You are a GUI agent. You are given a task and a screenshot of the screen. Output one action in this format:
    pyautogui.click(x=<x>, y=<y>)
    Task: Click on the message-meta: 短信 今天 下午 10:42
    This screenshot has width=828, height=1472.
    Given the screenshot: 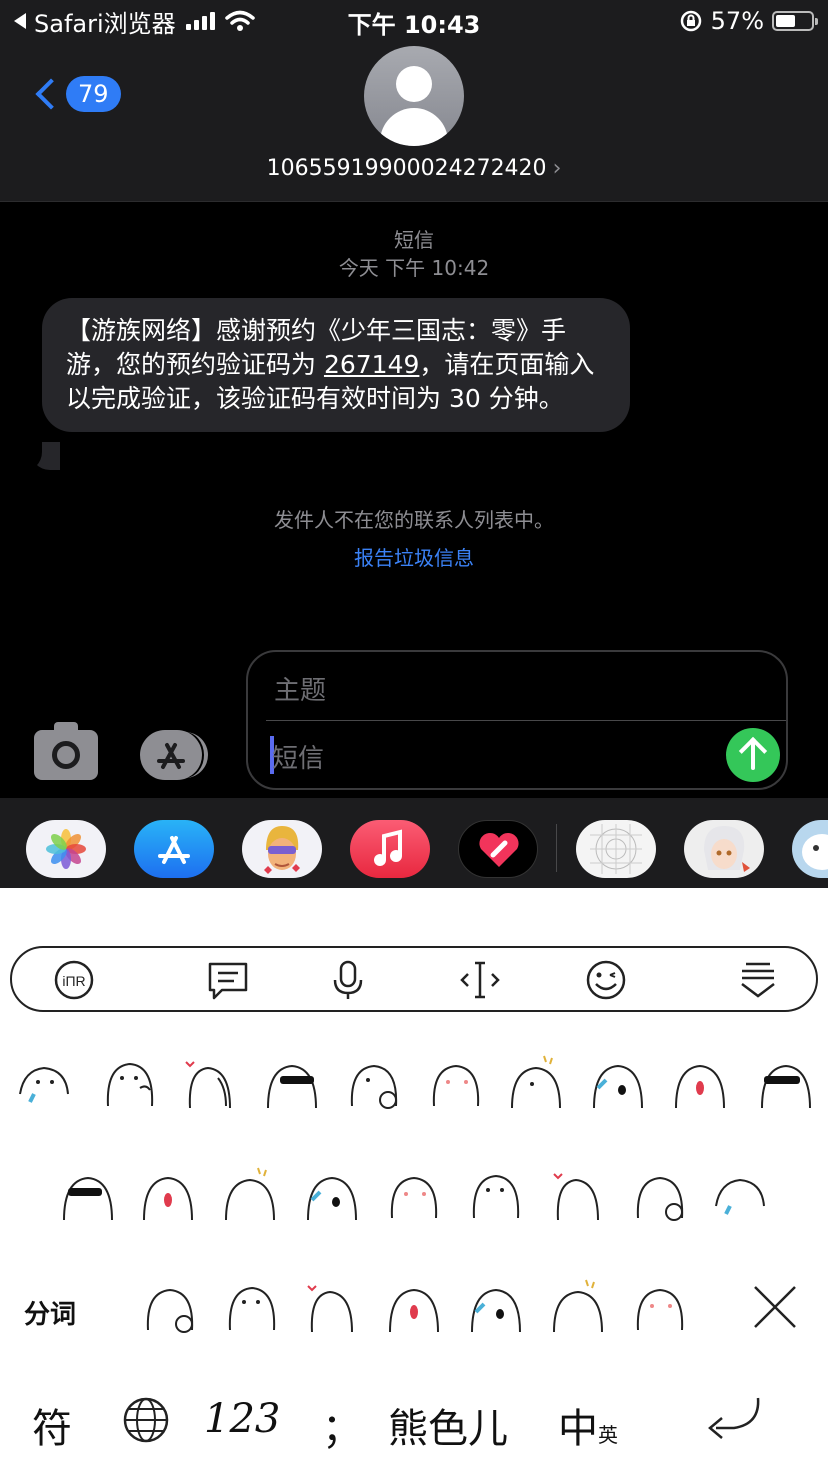 What is the action you would take?
    pyautogui.click(x=414, y=254)
    